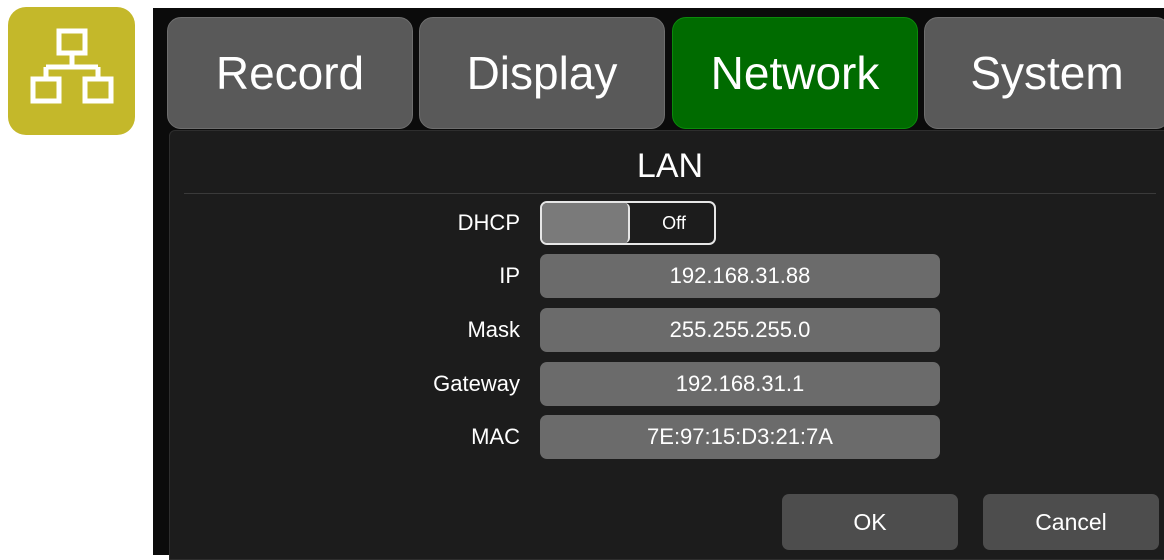 The height and width of the screenshot is (560, 1164). Describe the element at coordinates (586, 223) in the screenshot. I see `toggle-knob` at that location.